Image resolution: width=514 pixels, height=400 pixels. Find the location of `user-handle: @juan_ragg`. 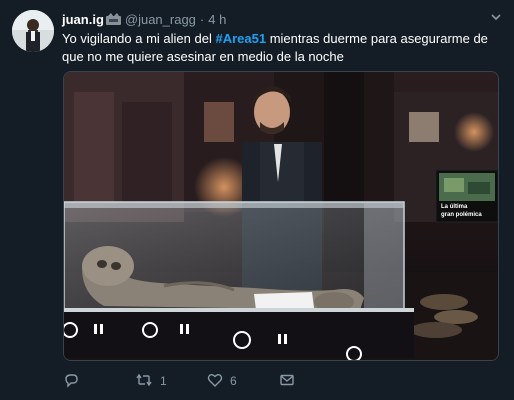

user-handle: @juan_ragg is located at coordinates (160, 19).